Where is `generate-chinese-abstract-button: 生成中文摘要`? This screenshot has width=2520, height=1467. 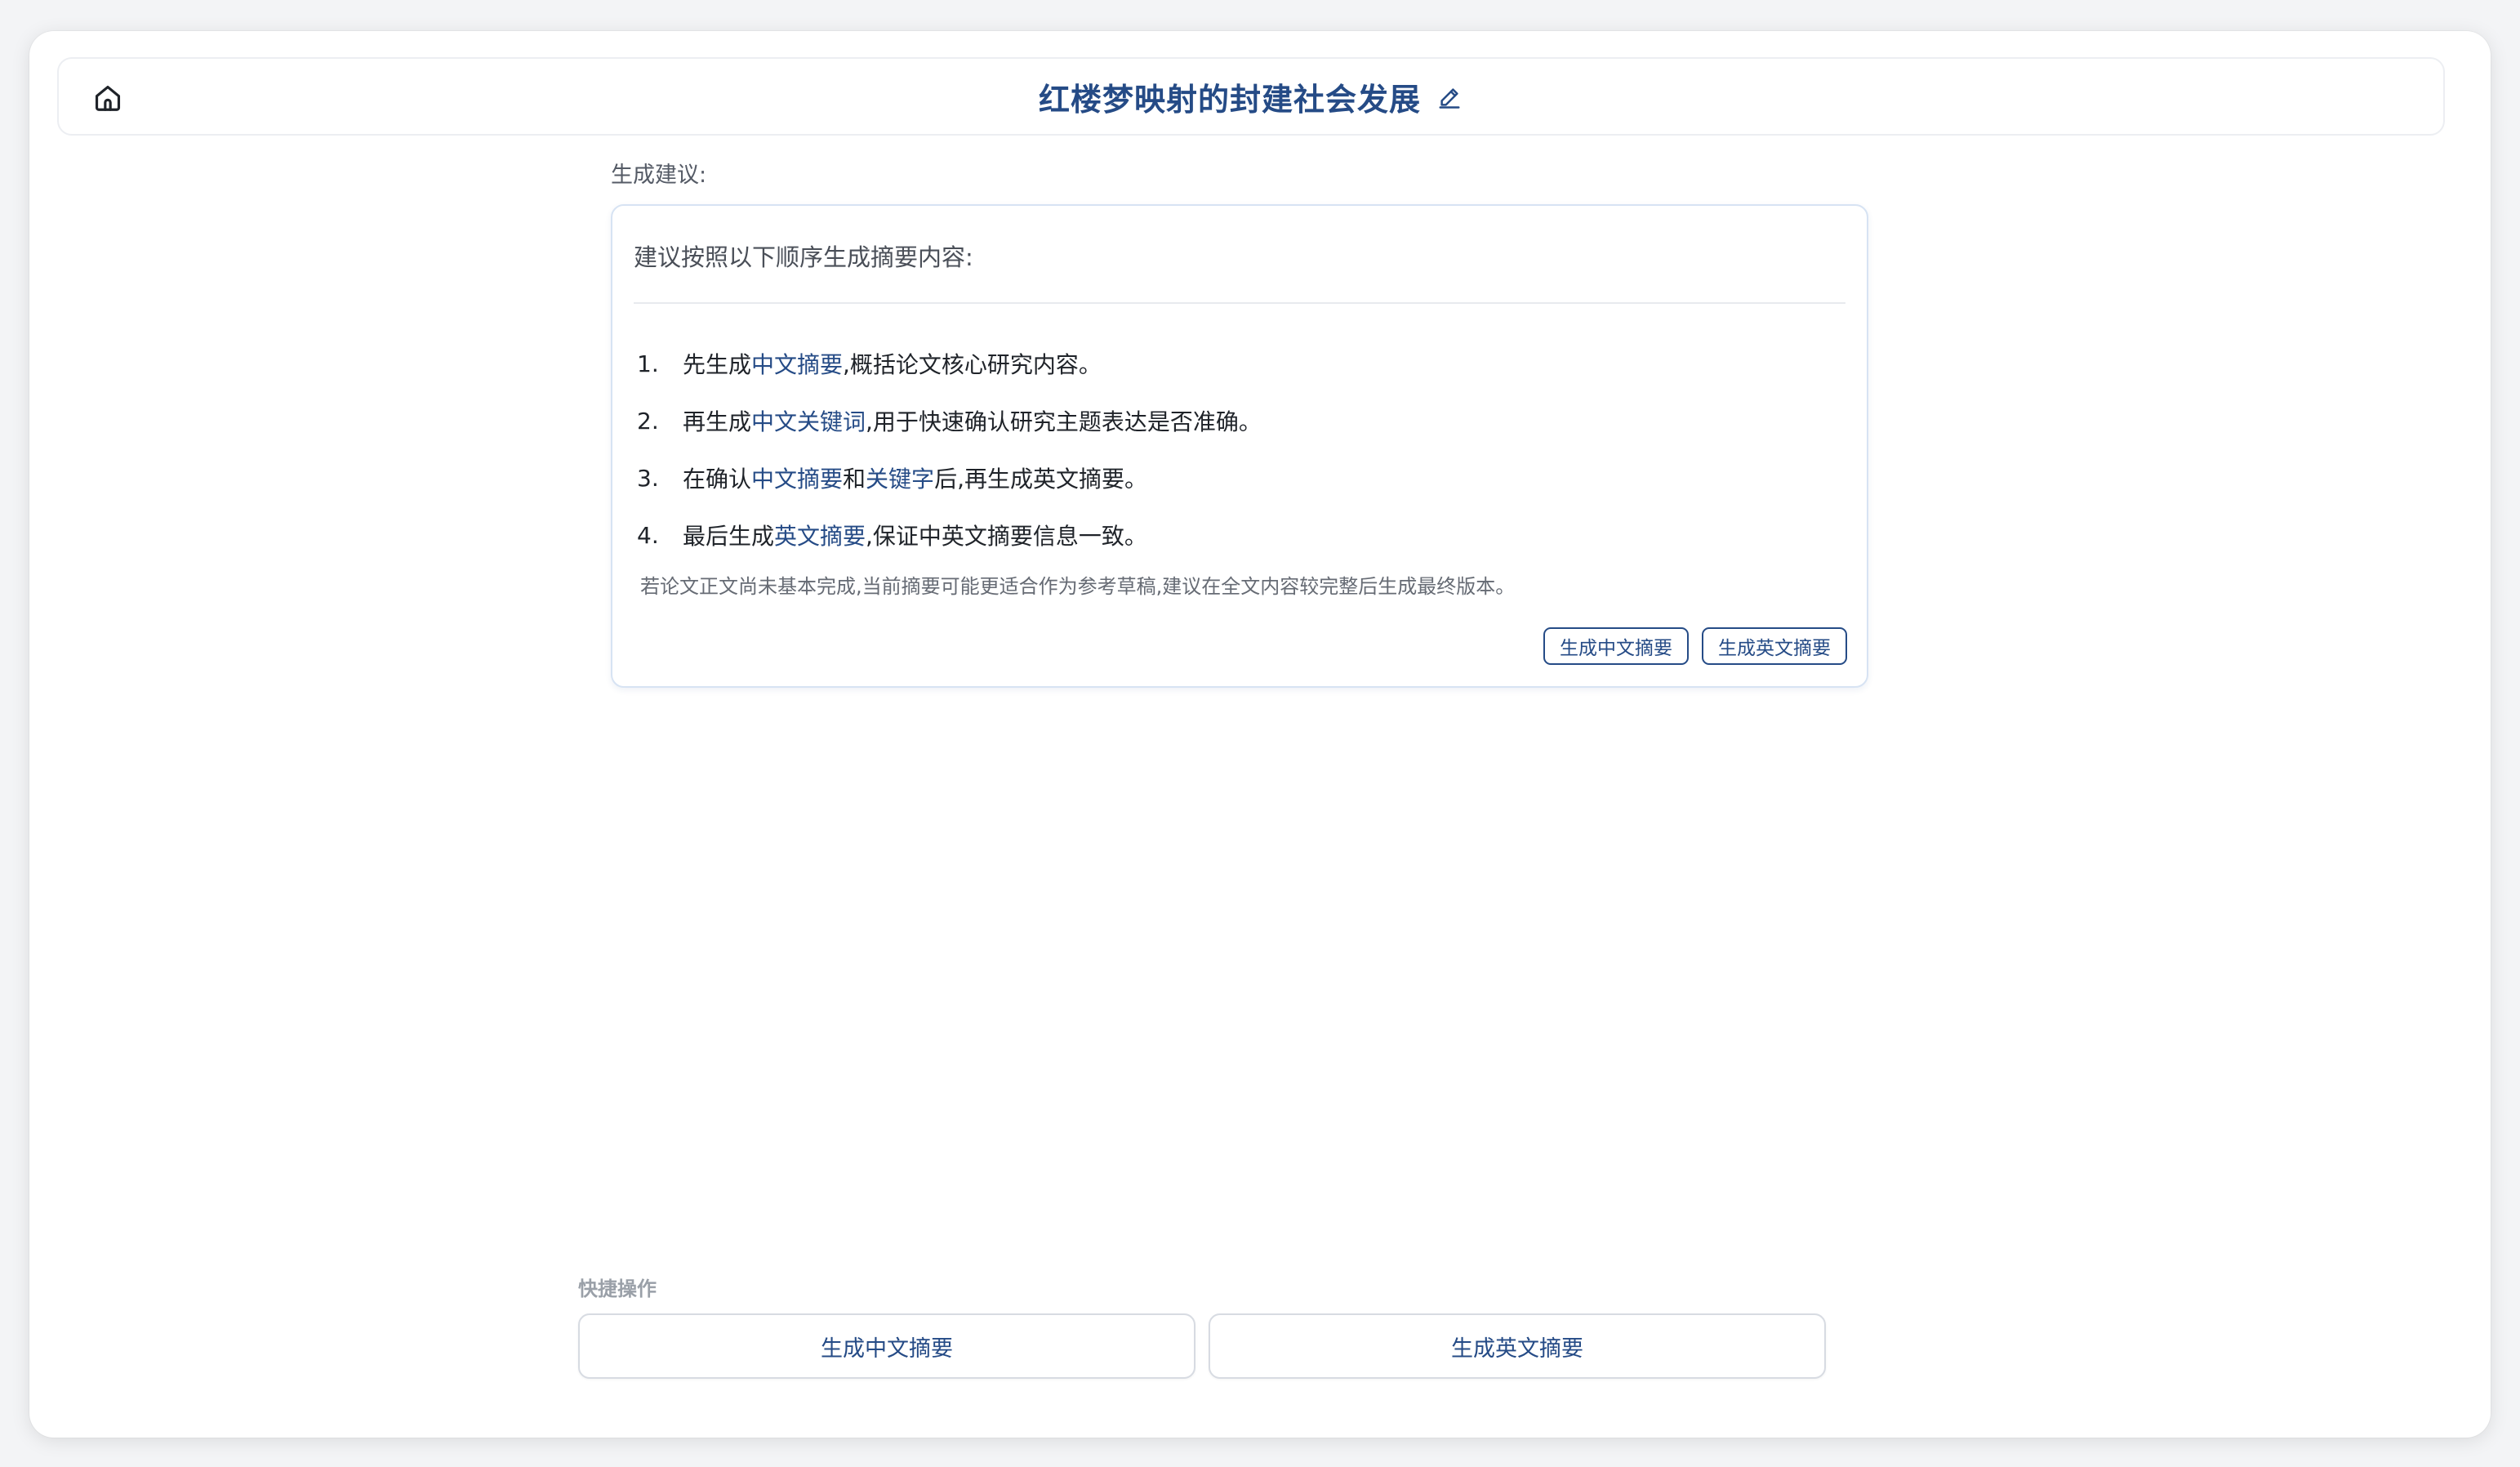
generate-chinese-abstract-button: 生成中文摘要 is located at coordinates (1616, 646).